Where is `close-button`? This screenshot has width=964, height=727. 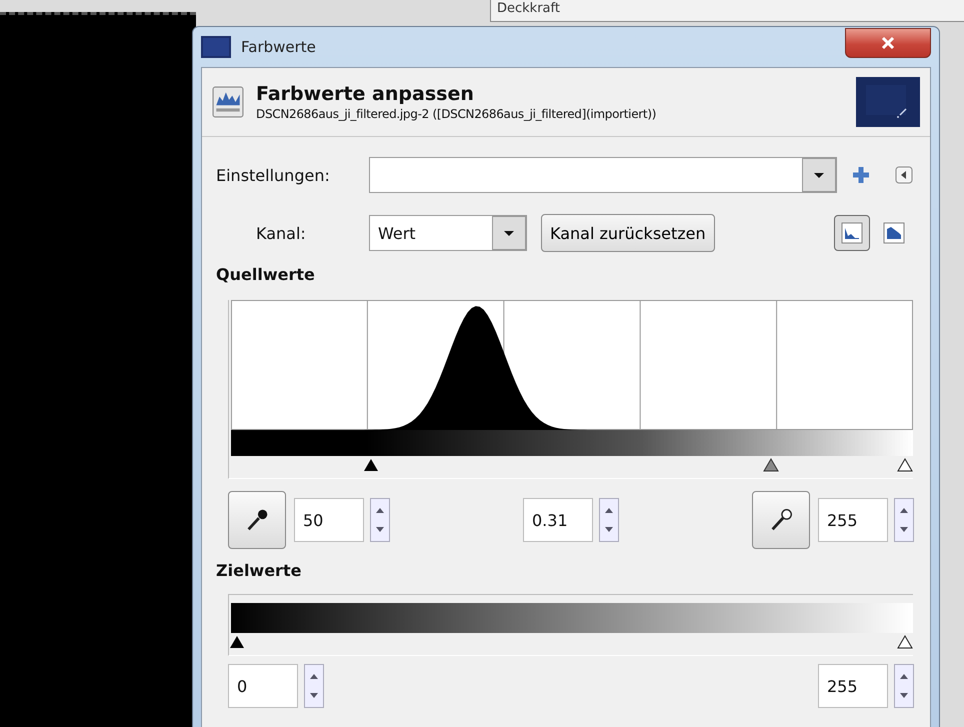 close-button is located at coordinates (888, 43).